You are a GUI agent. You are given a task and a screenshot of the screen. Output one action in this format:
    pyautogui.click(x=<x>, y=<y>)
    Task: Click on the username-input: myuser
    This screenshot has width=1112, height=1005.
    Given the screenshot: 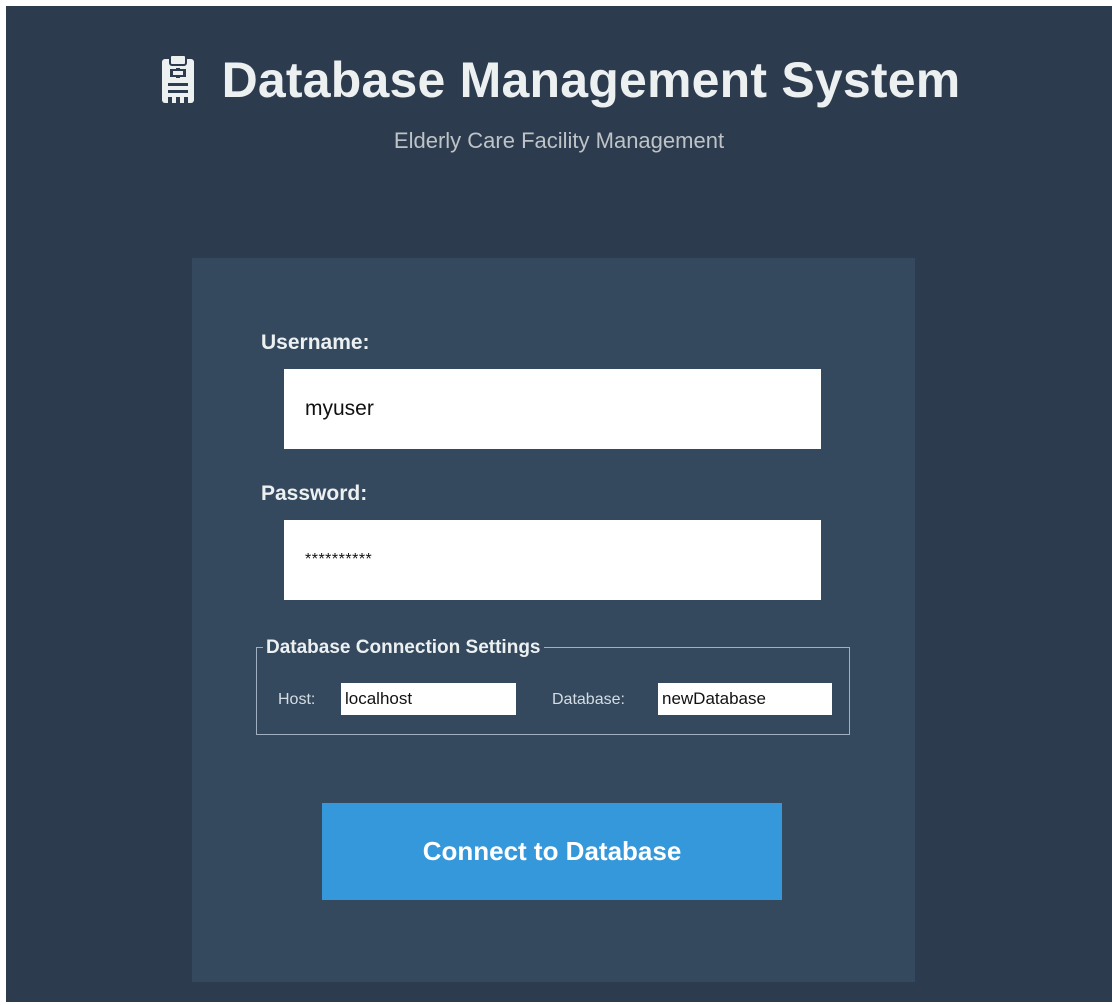 What is the action you would take?
    pyautogui.click(x=552, y=409)
    